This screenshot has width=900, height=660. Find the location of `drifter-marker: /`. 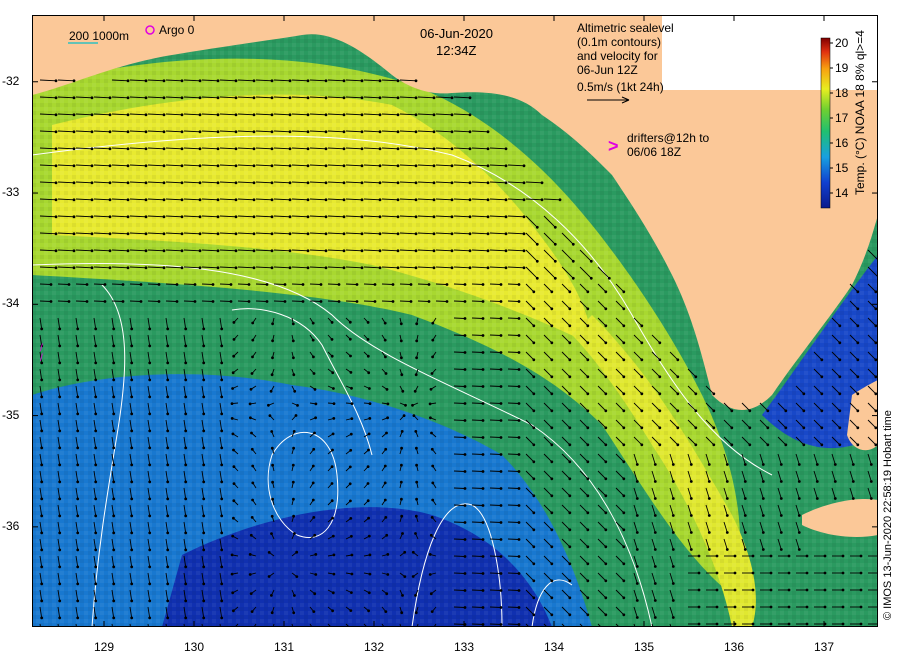

drifter-marker: / is located at coordinates (41, 358).